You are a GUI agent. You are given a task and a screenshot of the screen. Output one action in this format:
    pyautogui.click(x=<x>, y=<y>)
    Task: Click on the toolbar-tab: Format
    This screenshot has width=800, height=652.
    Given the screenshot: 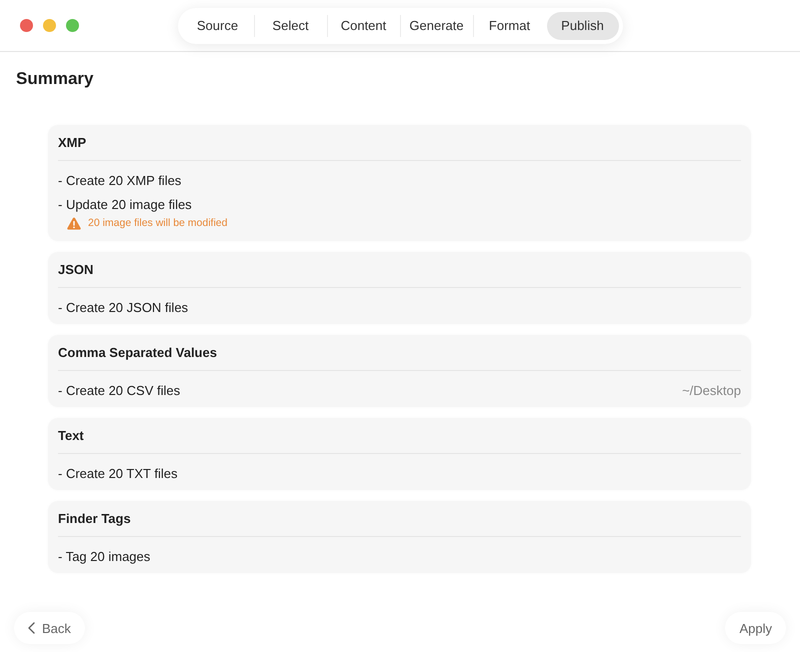 What is the action you would take?
    pyautogui.click(x=510, y=26)
    